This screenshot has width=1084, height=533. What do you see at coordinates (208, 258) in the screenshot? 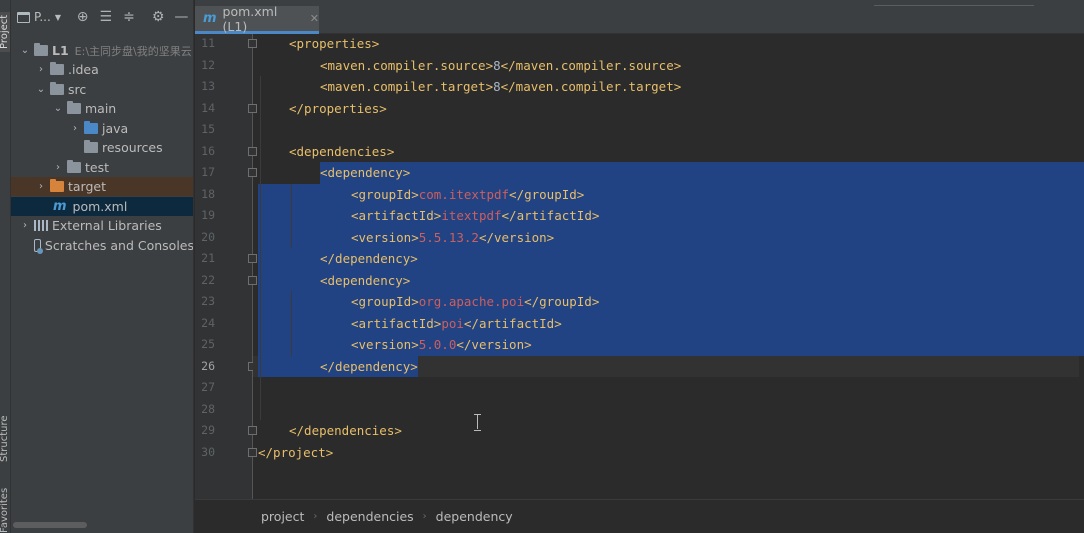
I see `line-number: 21` at bounding box center [208, 258].